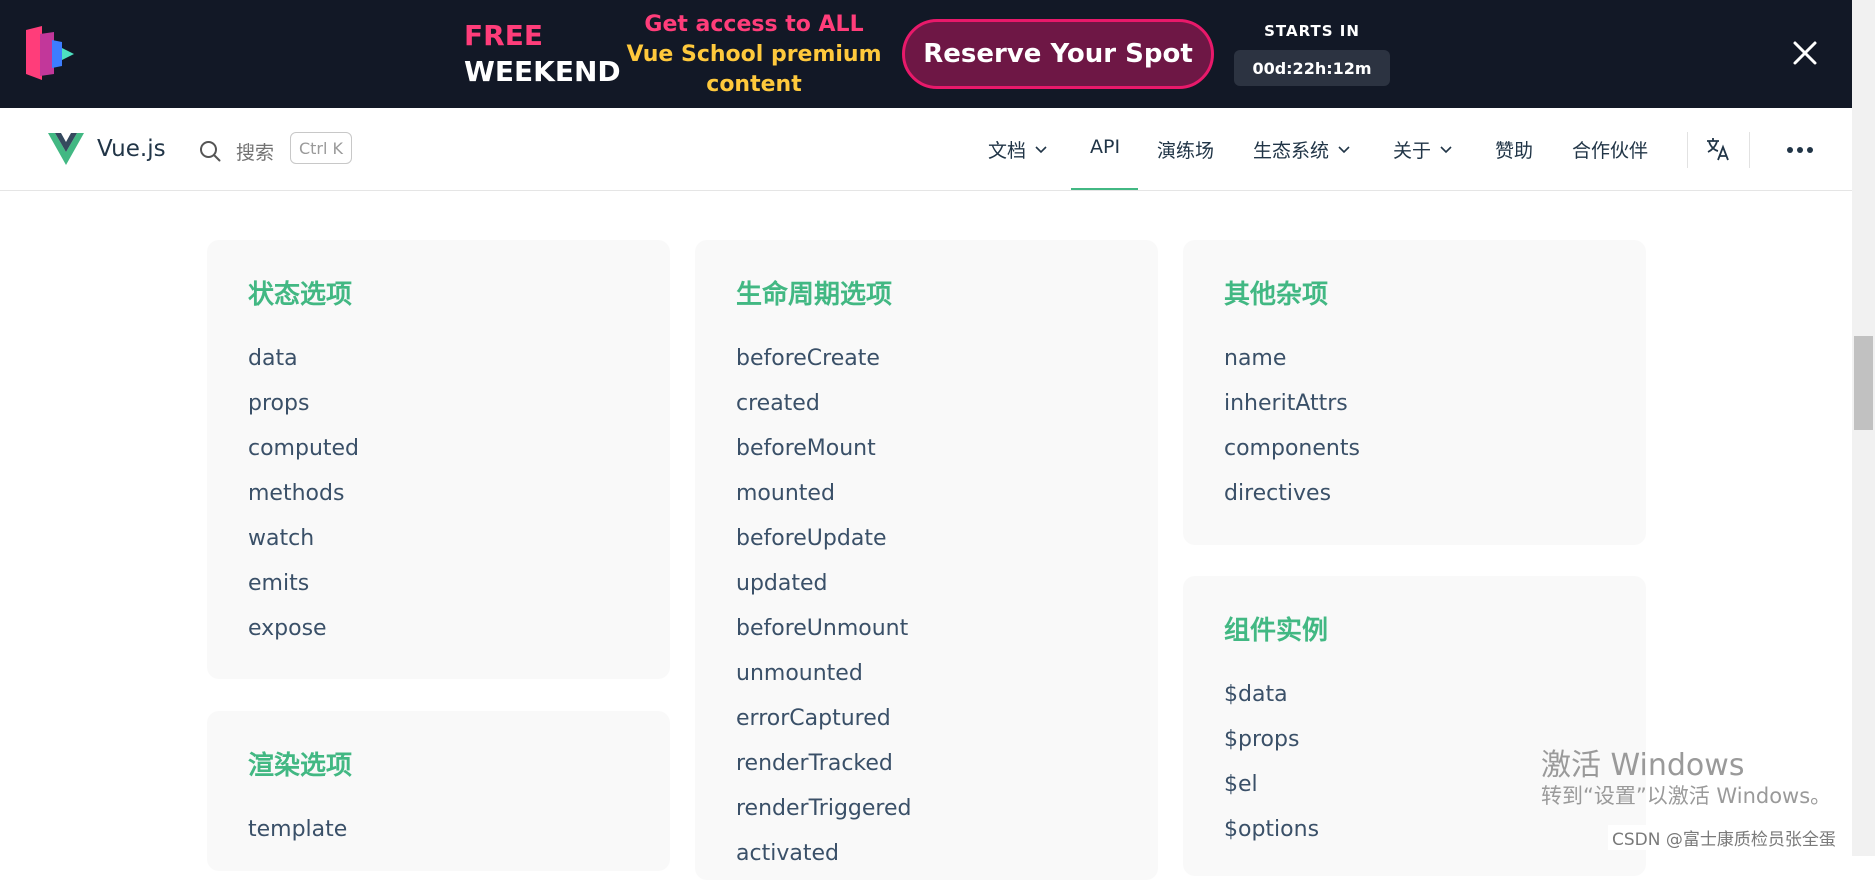  Describe the element at coordinates (823, 763) in the screenshot. I see `api-link: renderTracked` at that location.